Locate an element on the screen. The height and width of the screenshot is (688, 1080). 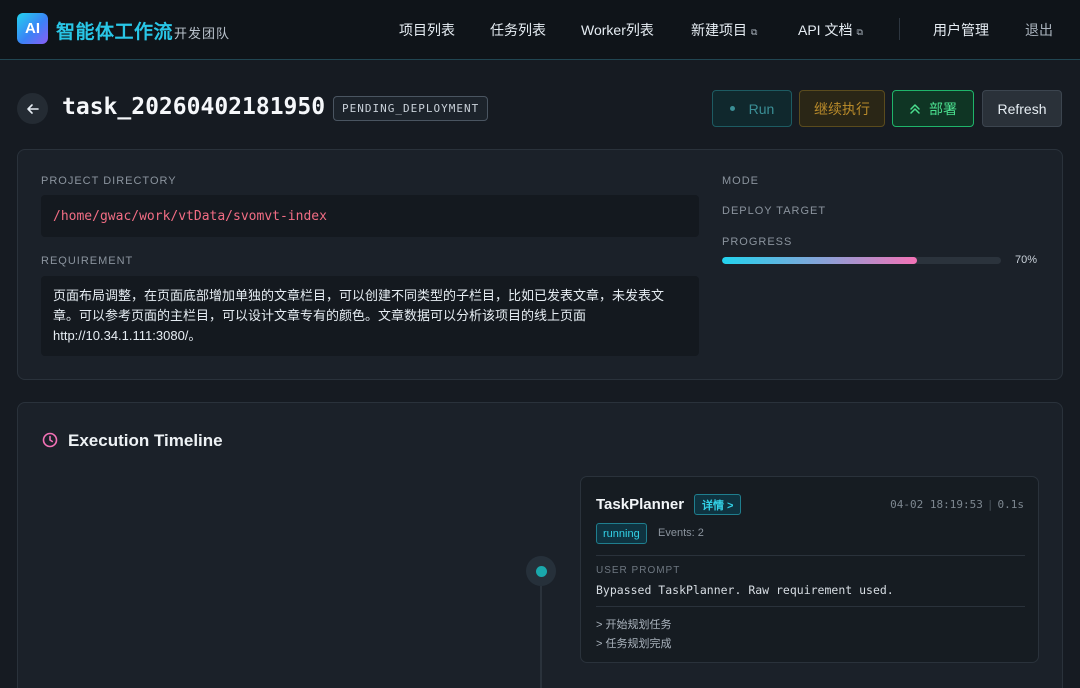
progress-bar-fill is located at coordinates (820, 260).